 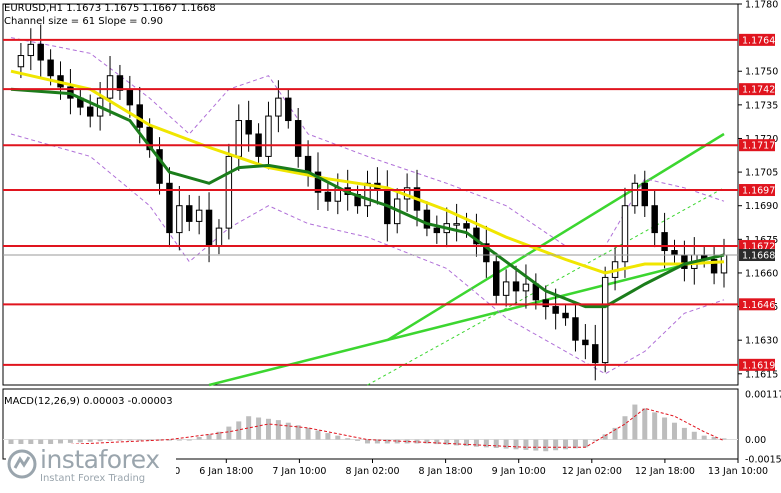 What do you see at coordinates (519, 471) in the screenshot?
I see `time-axis-label: 9 Jan 10:00` at bounding box center [519, 471].